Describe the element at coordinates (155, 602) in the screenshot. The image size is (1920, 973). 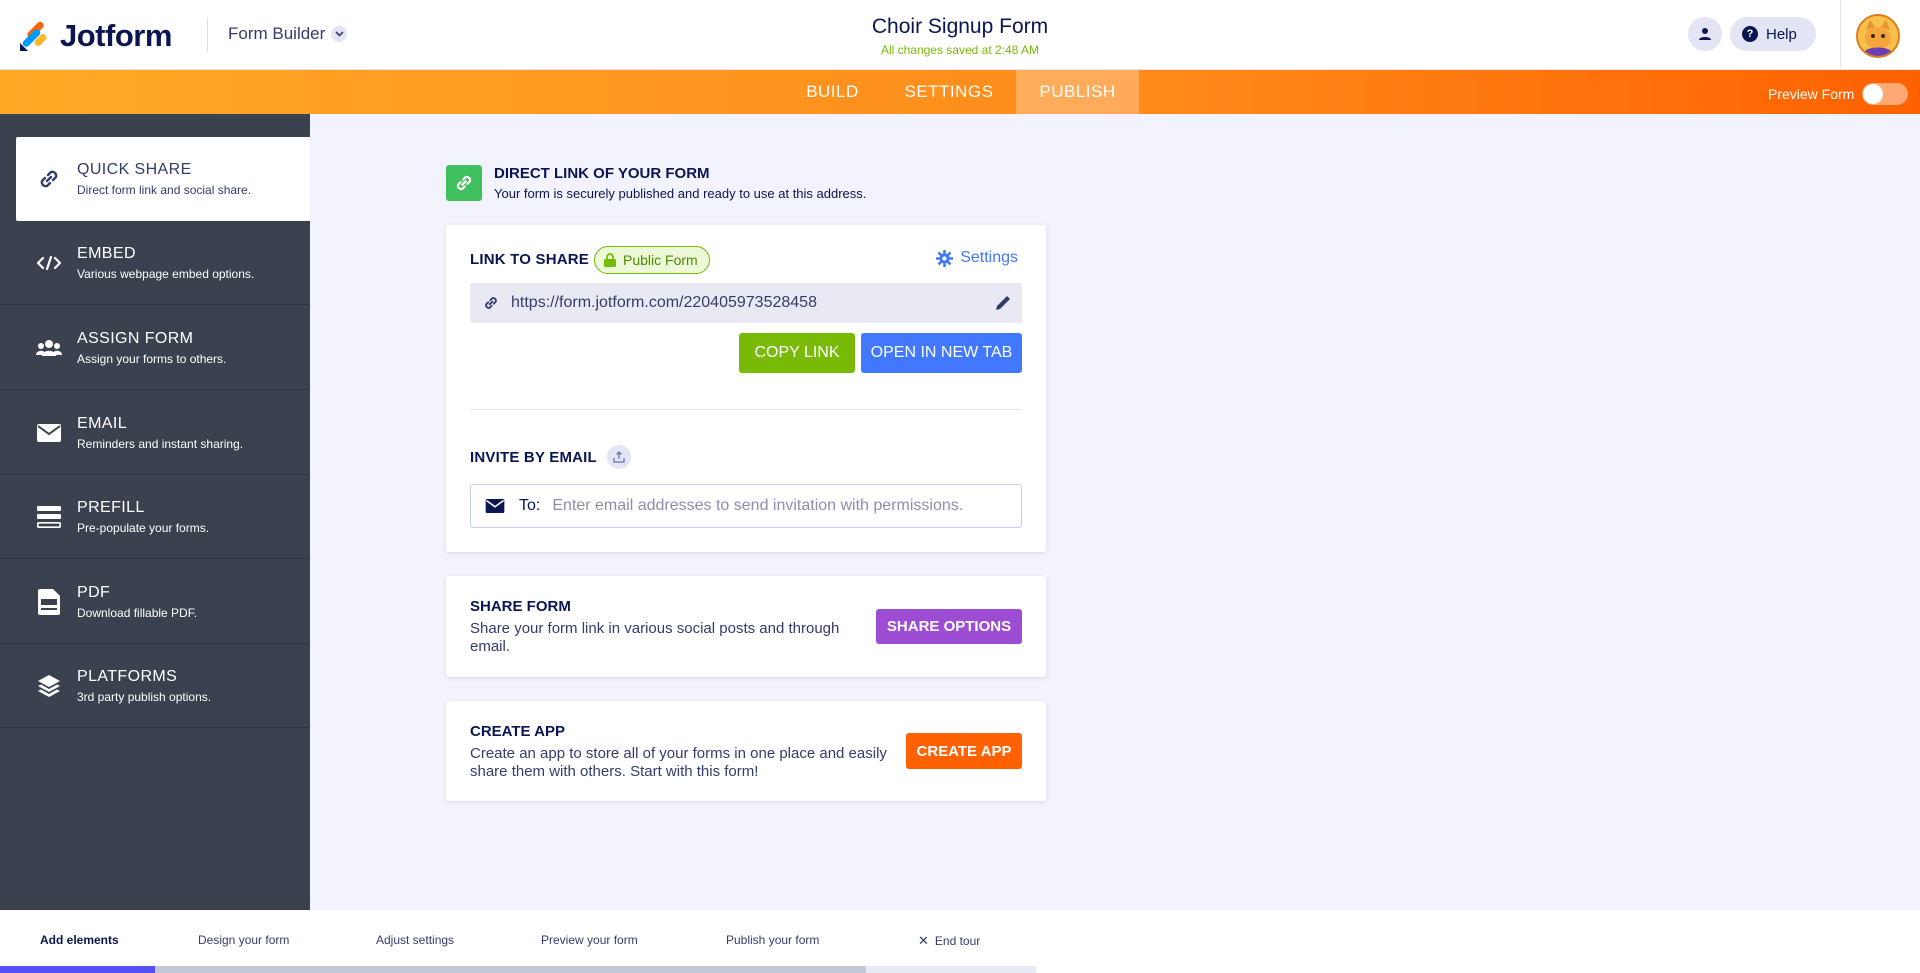
I see `sidebar-item-pdf: PDF Download fillable PDF.` at that location.